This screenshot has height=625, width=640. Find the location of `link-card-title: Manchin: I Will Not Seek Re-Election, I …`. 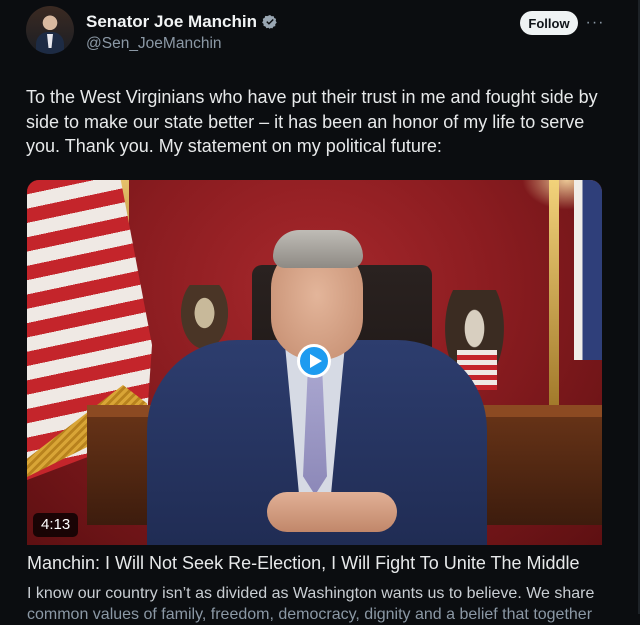

link-card-title: Manchin: I Will Not Seek Re-Election, I … is located at coordinates (322, 563).